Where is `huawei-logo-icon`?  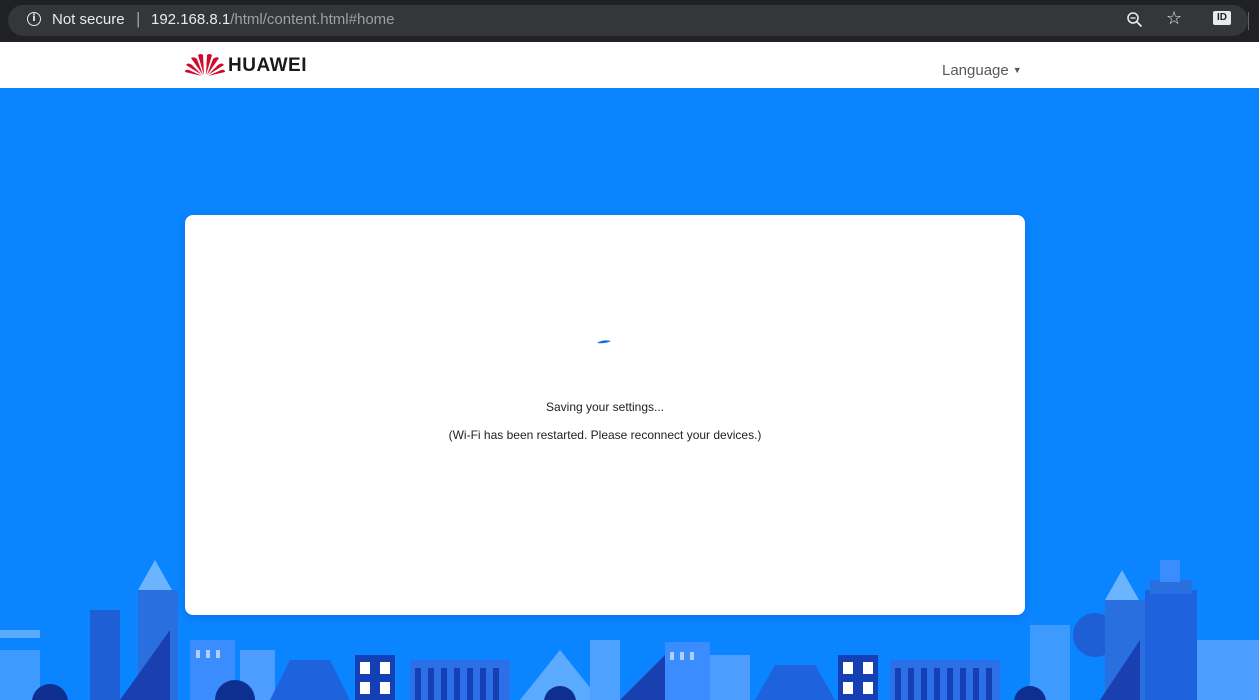
huawei-logo-icon is located at coordinates (205, 65).